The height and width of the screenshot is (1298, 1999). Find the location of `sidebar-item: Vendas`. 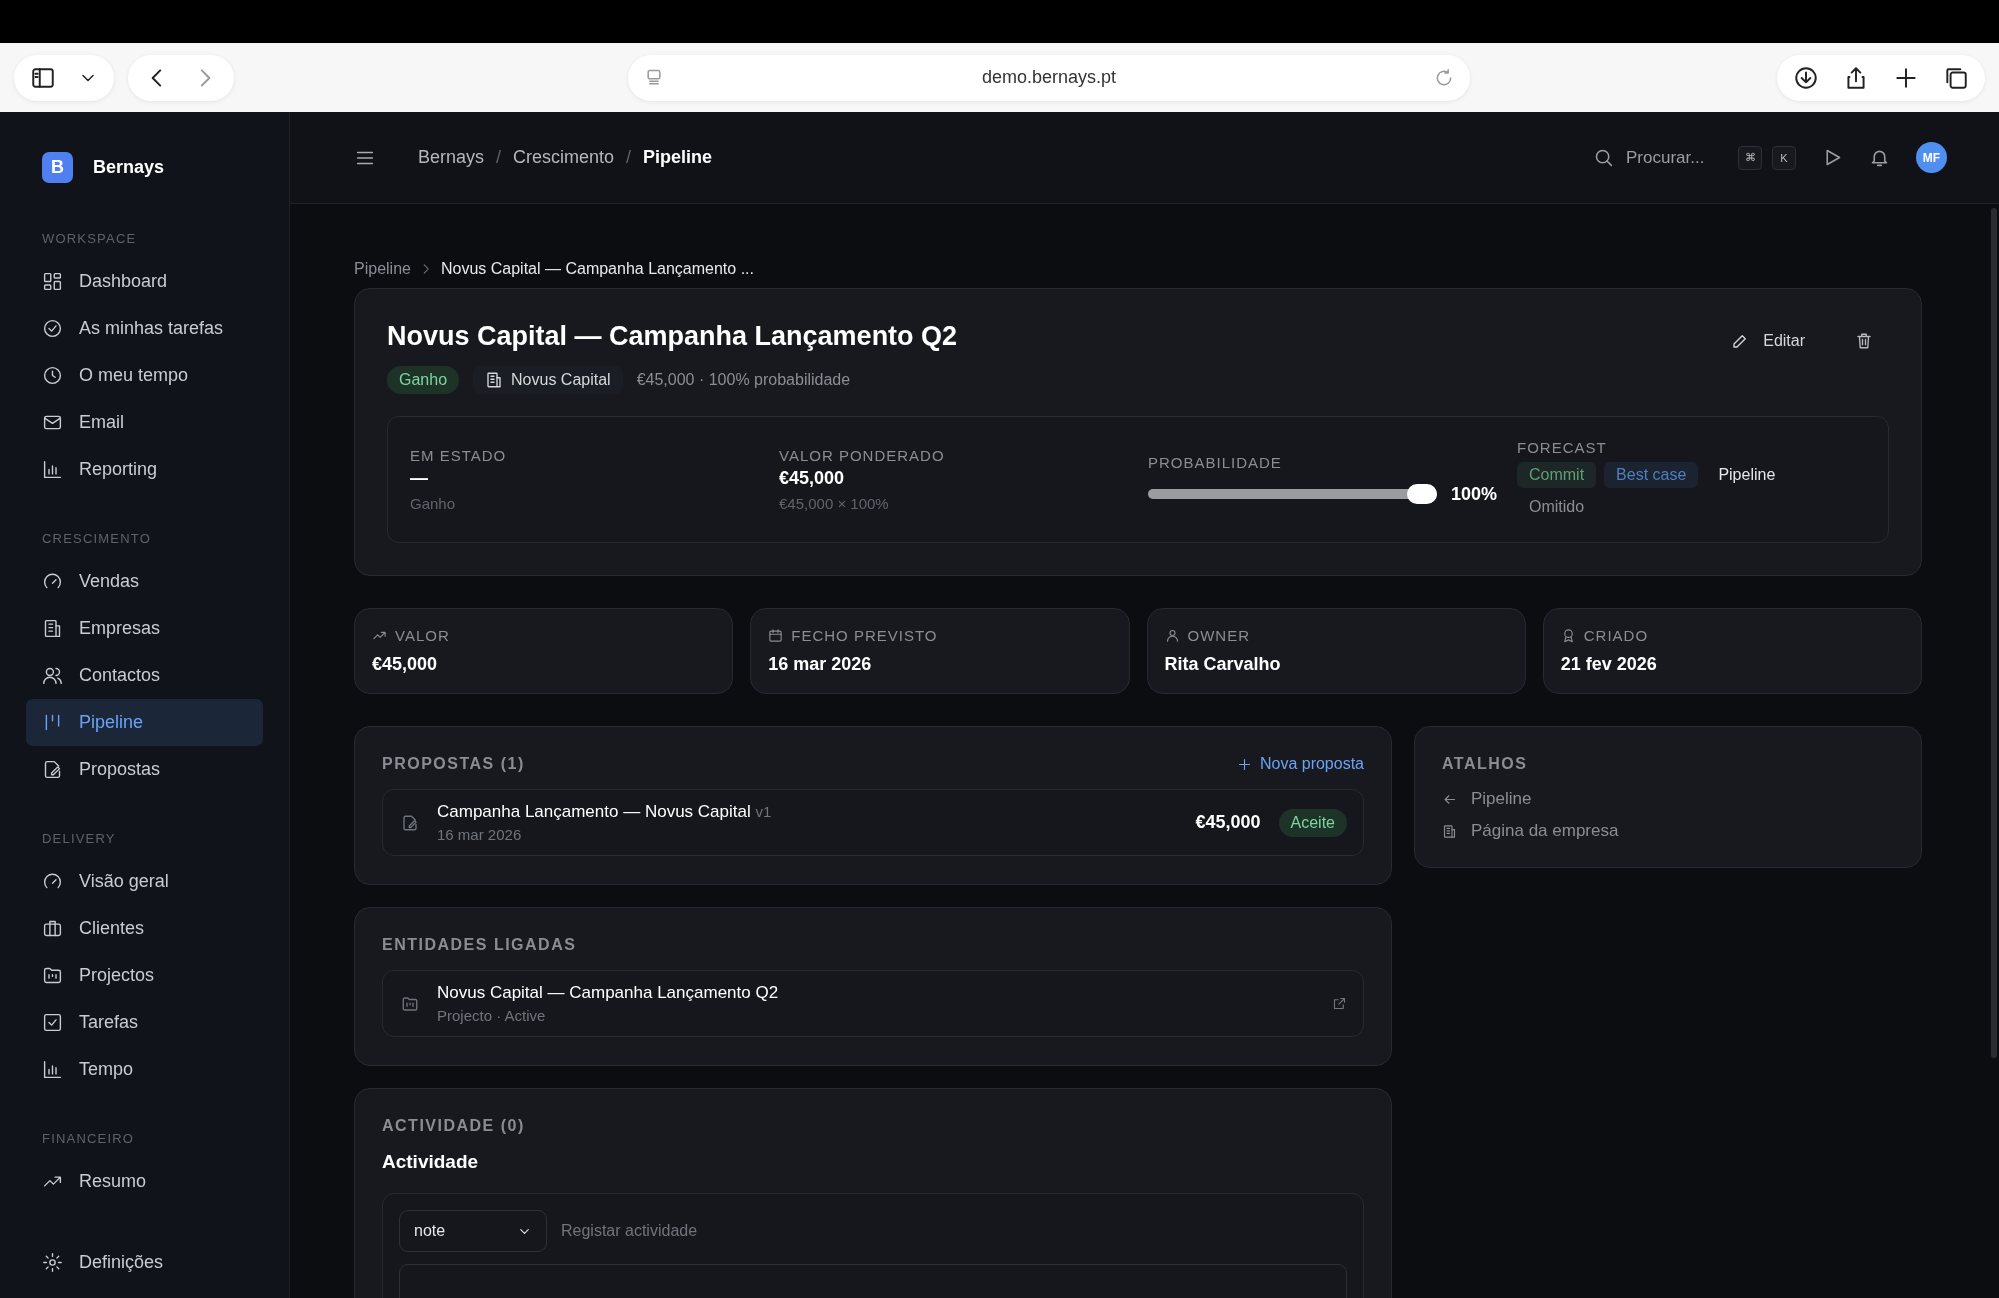

sidebar-item: Vendas is located at coordinates (144, 581).